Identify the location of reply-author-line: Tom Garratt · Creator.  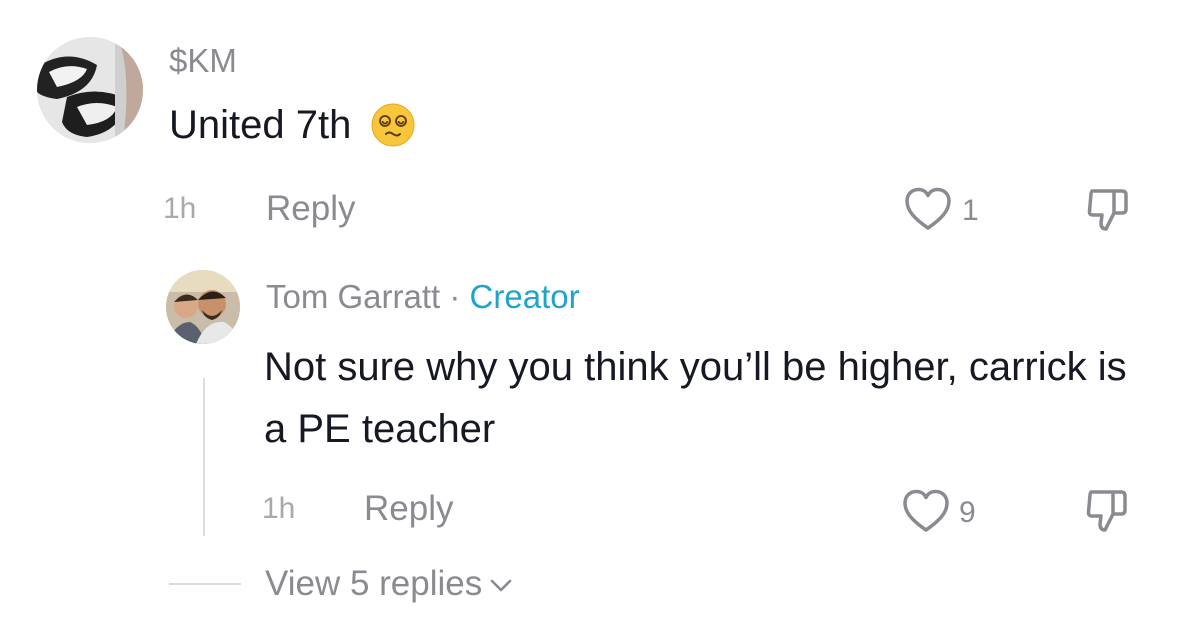
(423, 297).